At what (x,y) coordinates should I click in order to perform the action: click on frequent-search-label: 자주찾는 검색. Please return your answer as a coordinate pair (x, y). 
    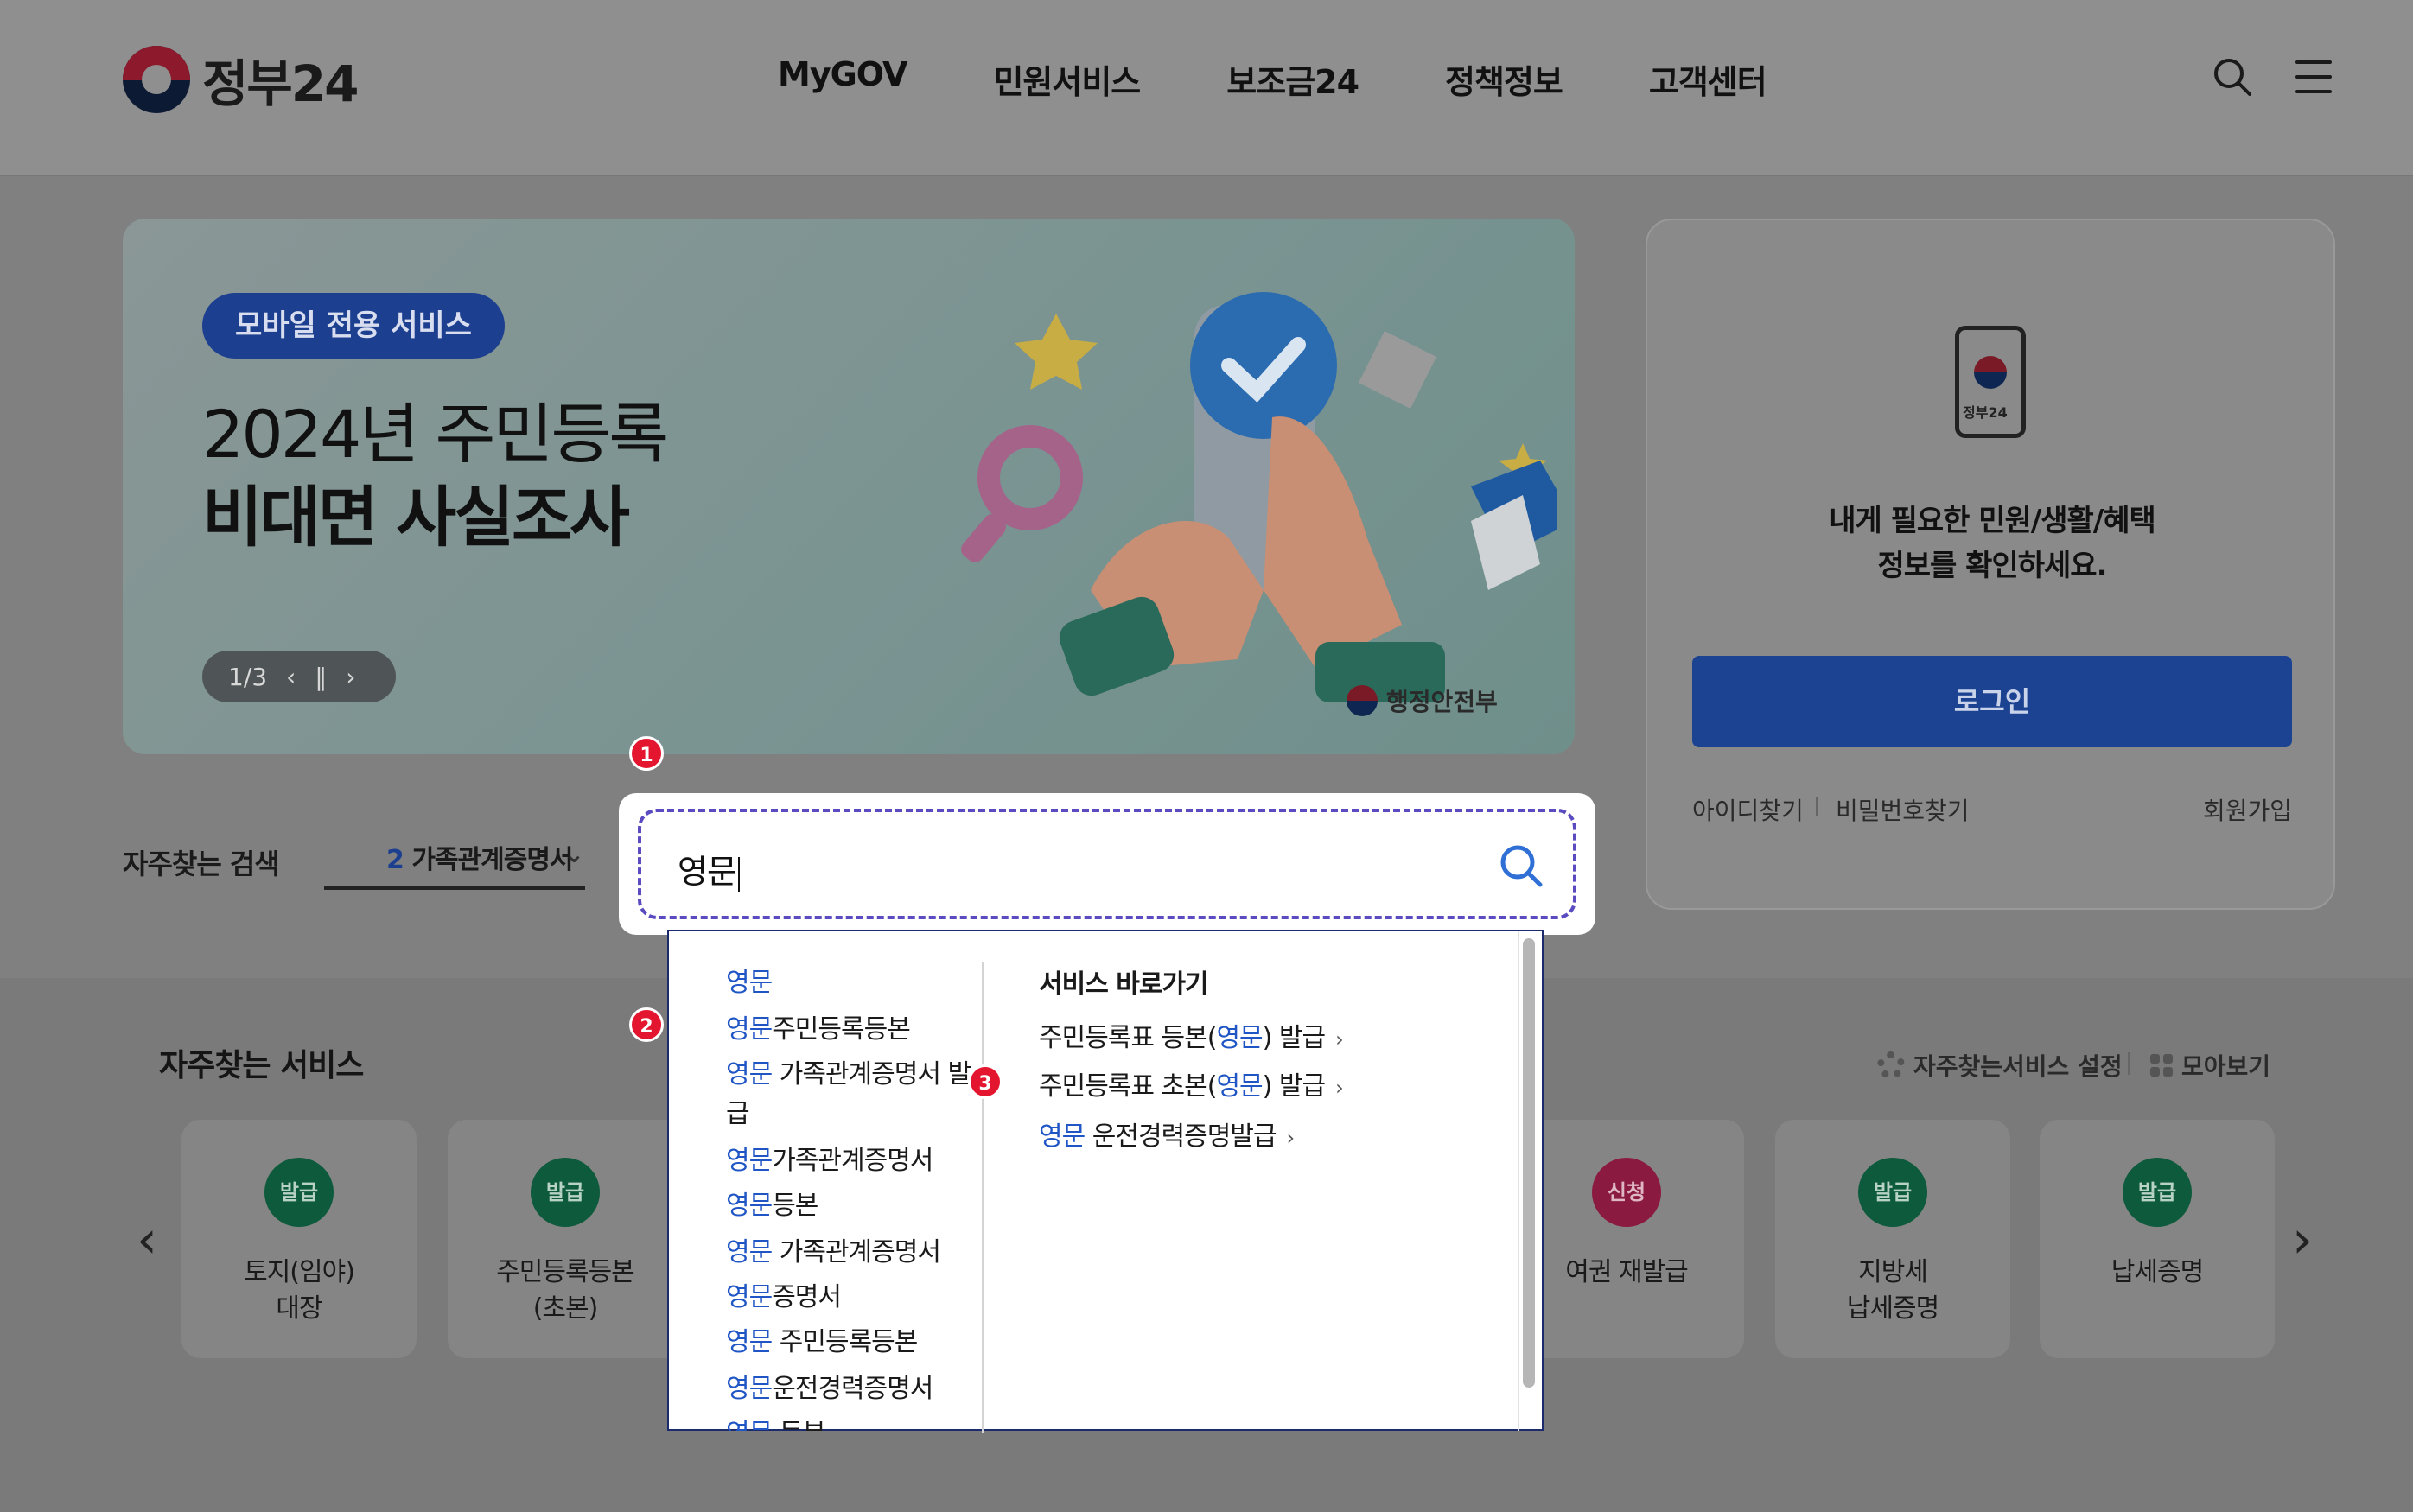
    Looking at the image, I should click on (201, 864).